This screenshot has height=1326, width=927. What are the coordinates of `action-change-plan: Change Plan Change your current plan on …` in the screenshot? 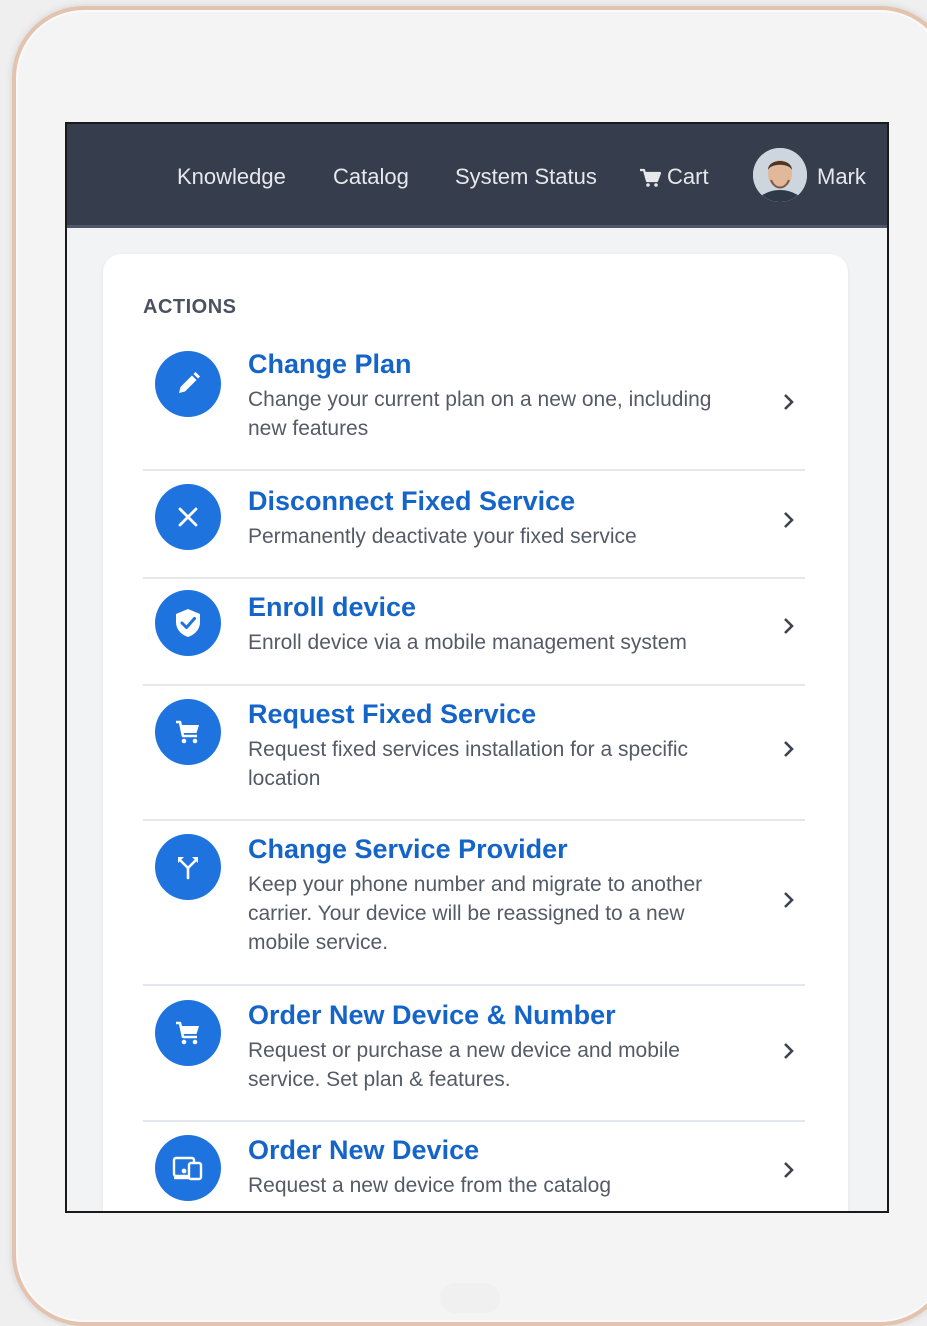 It's located at (473, 397).